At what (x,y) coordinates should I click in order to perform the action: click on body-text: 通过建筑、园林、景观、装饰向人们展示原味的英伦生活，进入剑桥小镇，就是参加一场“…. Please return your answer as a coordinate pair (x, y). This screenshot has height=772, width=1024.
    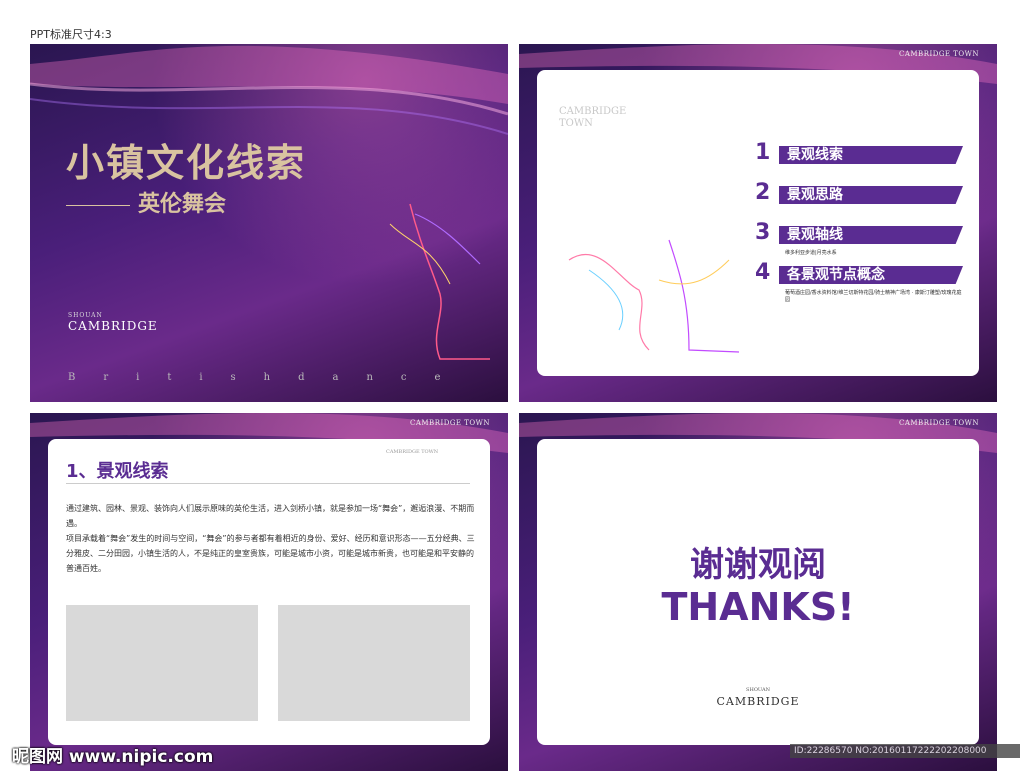
    Looking at the image, I should click on (272, 538).